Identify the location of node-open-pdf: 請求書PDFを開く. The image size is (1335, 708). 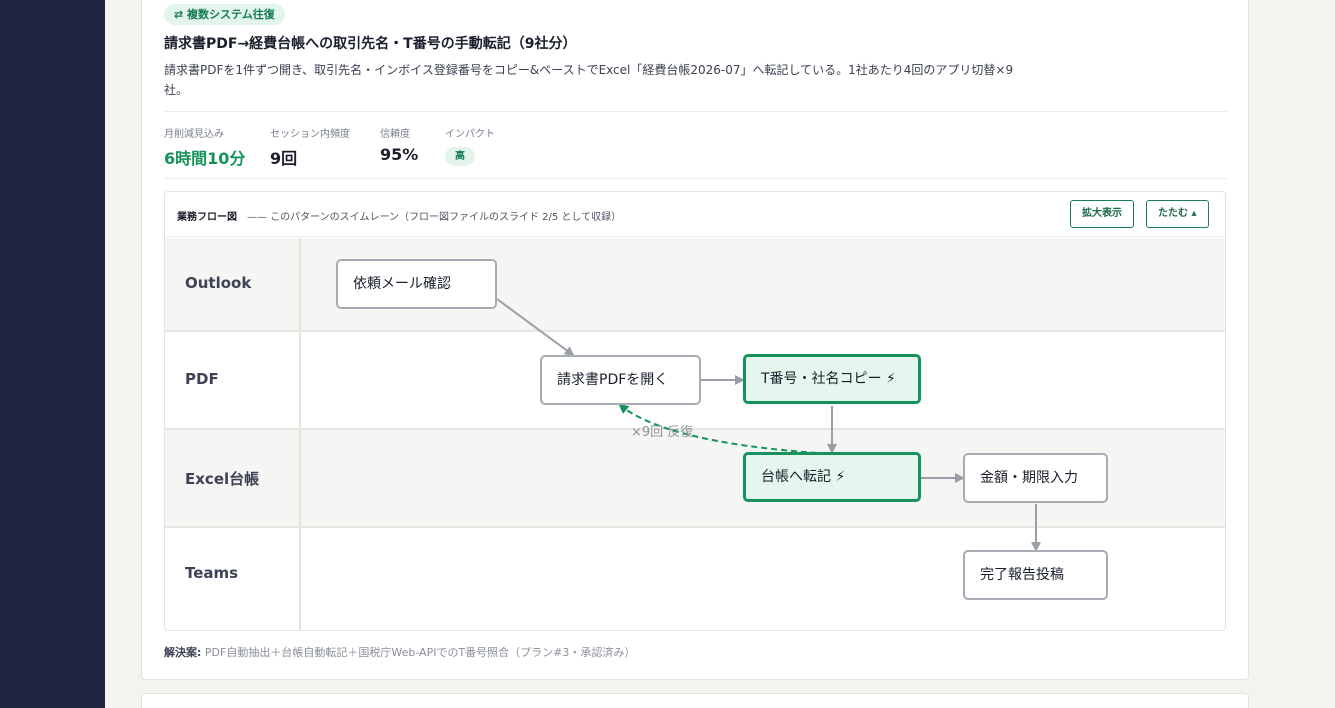
(620, 380).